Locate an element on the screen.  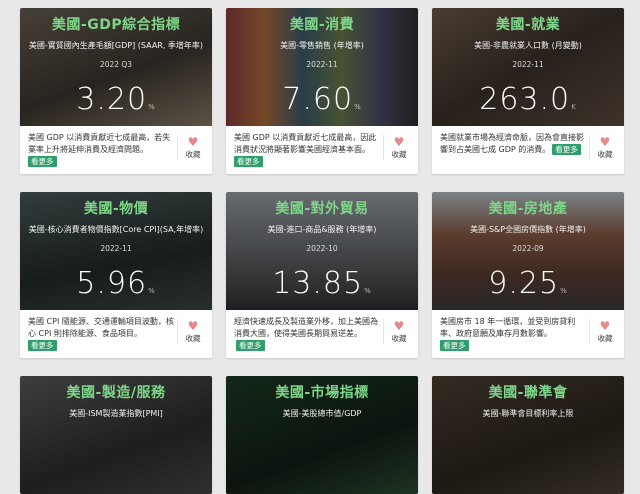
card-title: 美國-製造/服務 is located at coordinates (116, 393).